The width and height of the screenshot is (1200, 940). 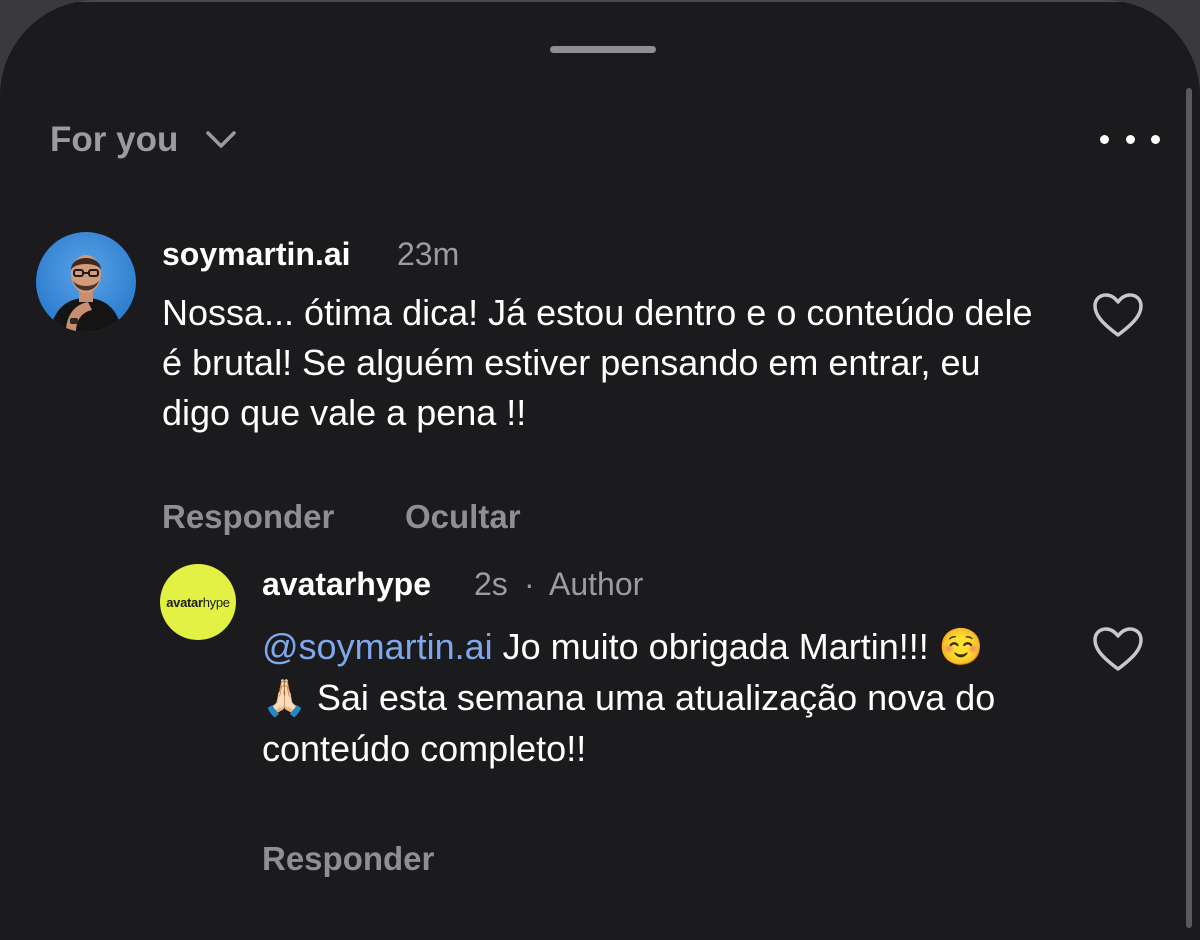 I want to click on author-avatar: avatarhype, so click(x=198, y=602).